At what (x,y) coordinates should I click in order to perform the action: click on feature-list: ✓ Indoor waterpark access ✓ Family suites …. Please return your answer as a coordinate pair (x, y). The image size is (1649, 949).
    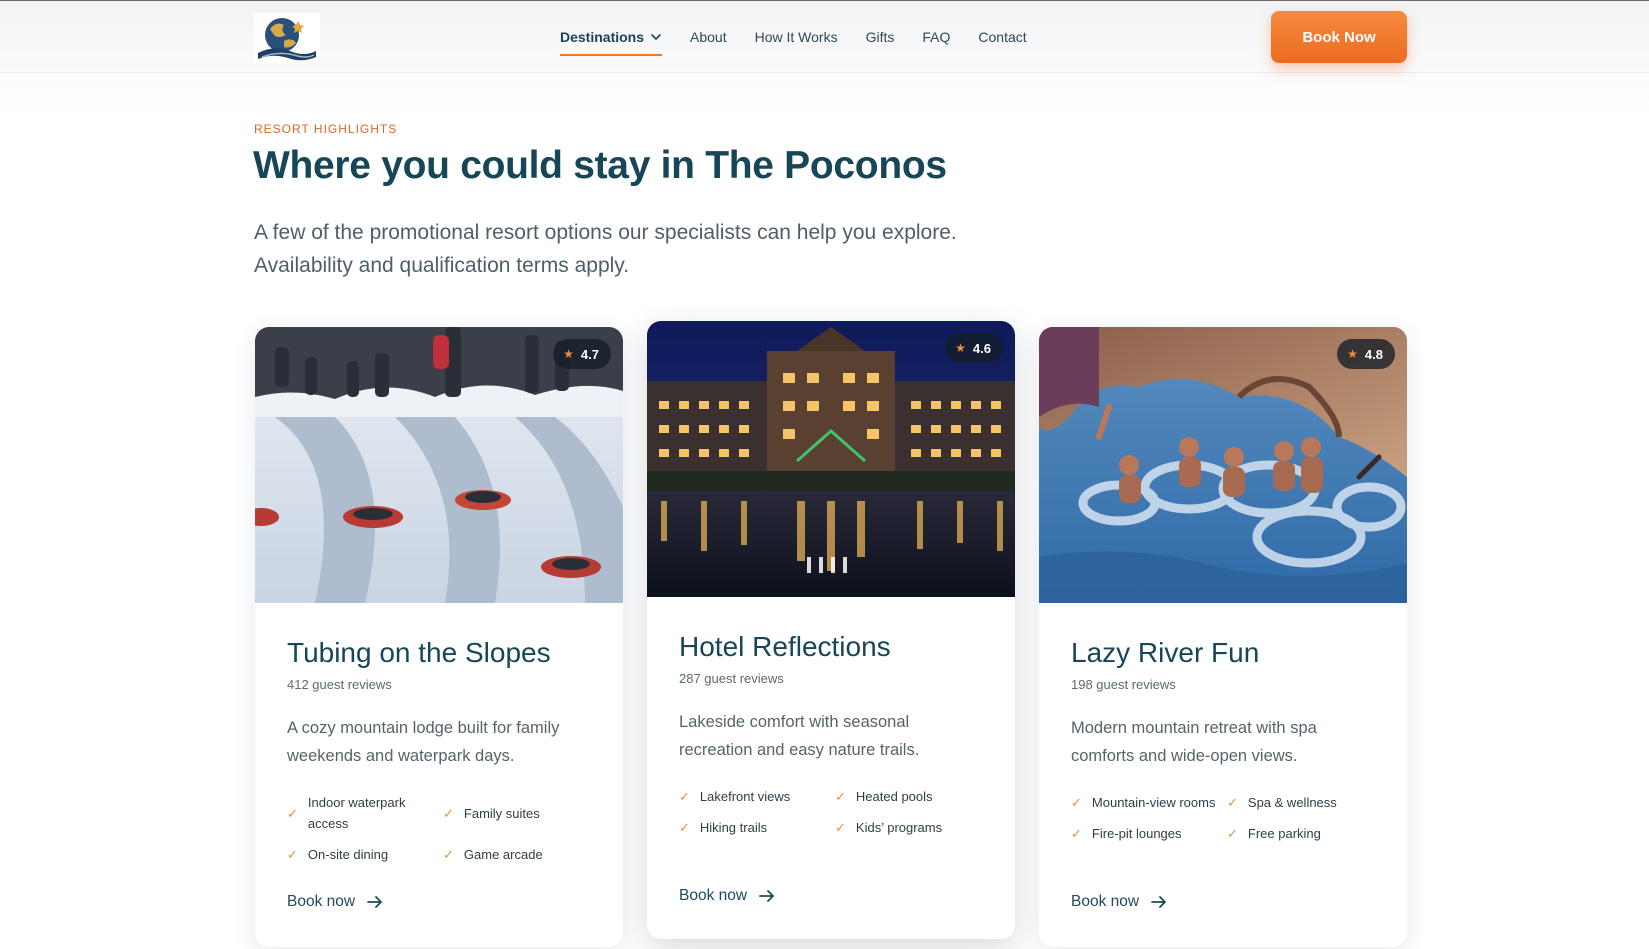
    Looking at the image, I should click on (443, 828).